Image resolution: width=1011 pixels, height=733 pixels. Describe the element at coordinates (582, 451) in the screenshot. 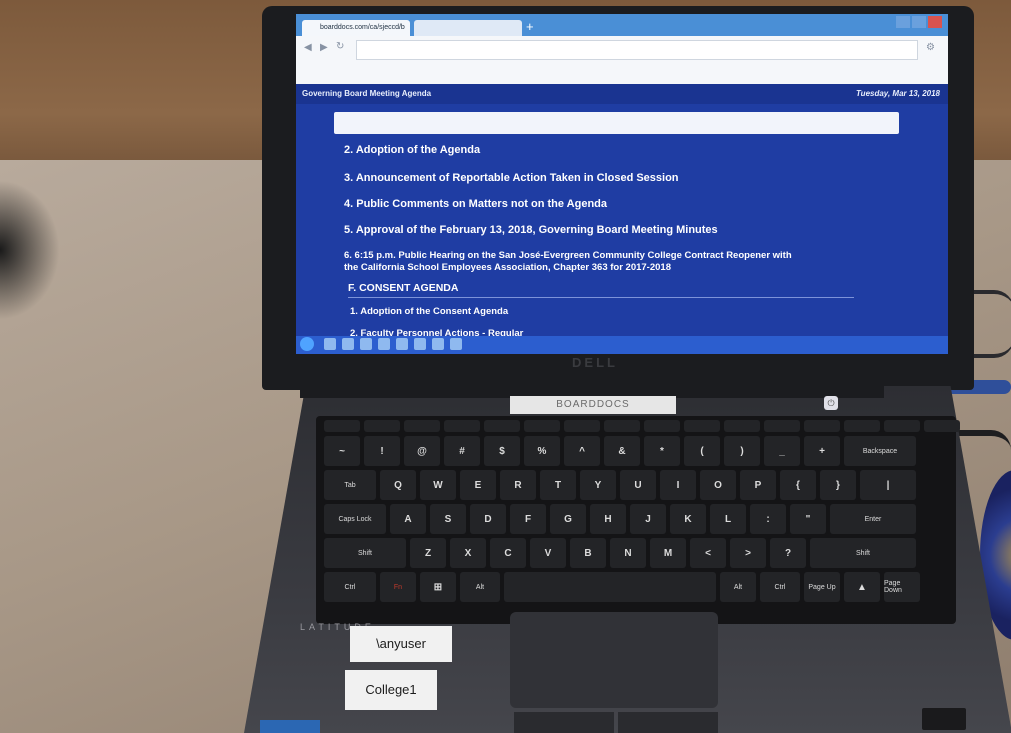

I see `key: ^` at that location.